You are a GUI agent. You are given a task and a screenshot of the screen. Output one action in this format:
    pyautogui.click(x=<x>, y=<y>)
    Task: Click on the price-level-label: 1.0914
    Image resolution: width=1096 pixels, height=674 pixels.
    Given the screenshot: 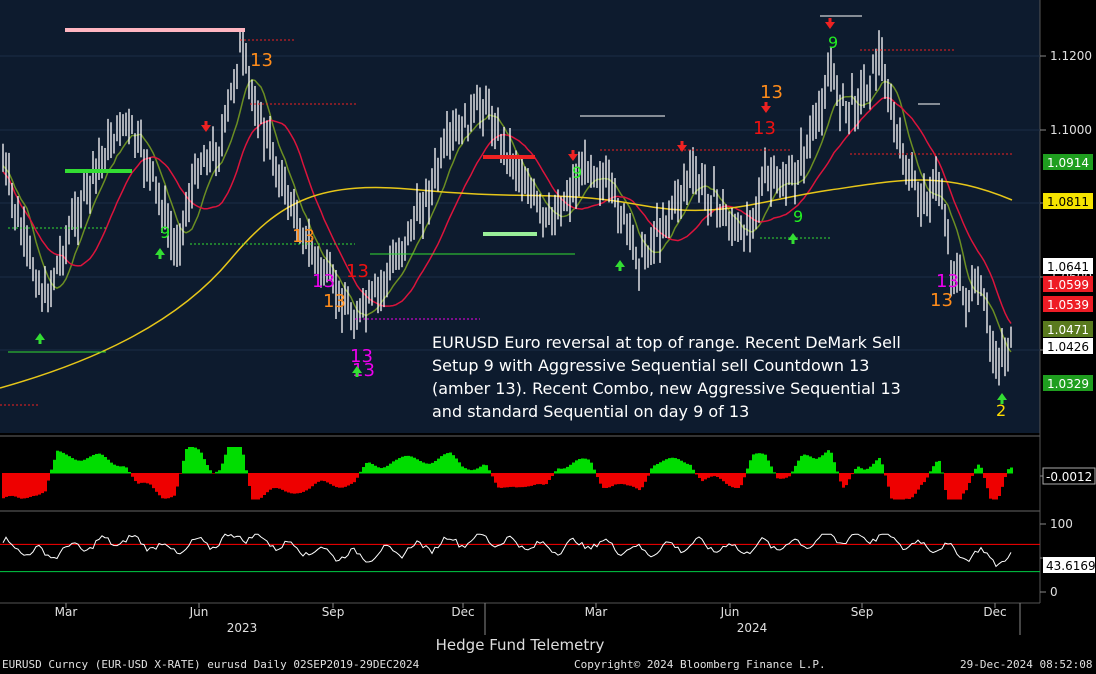 What is the action you would take?
    pyautogui.click(x=1068, y=163)
    